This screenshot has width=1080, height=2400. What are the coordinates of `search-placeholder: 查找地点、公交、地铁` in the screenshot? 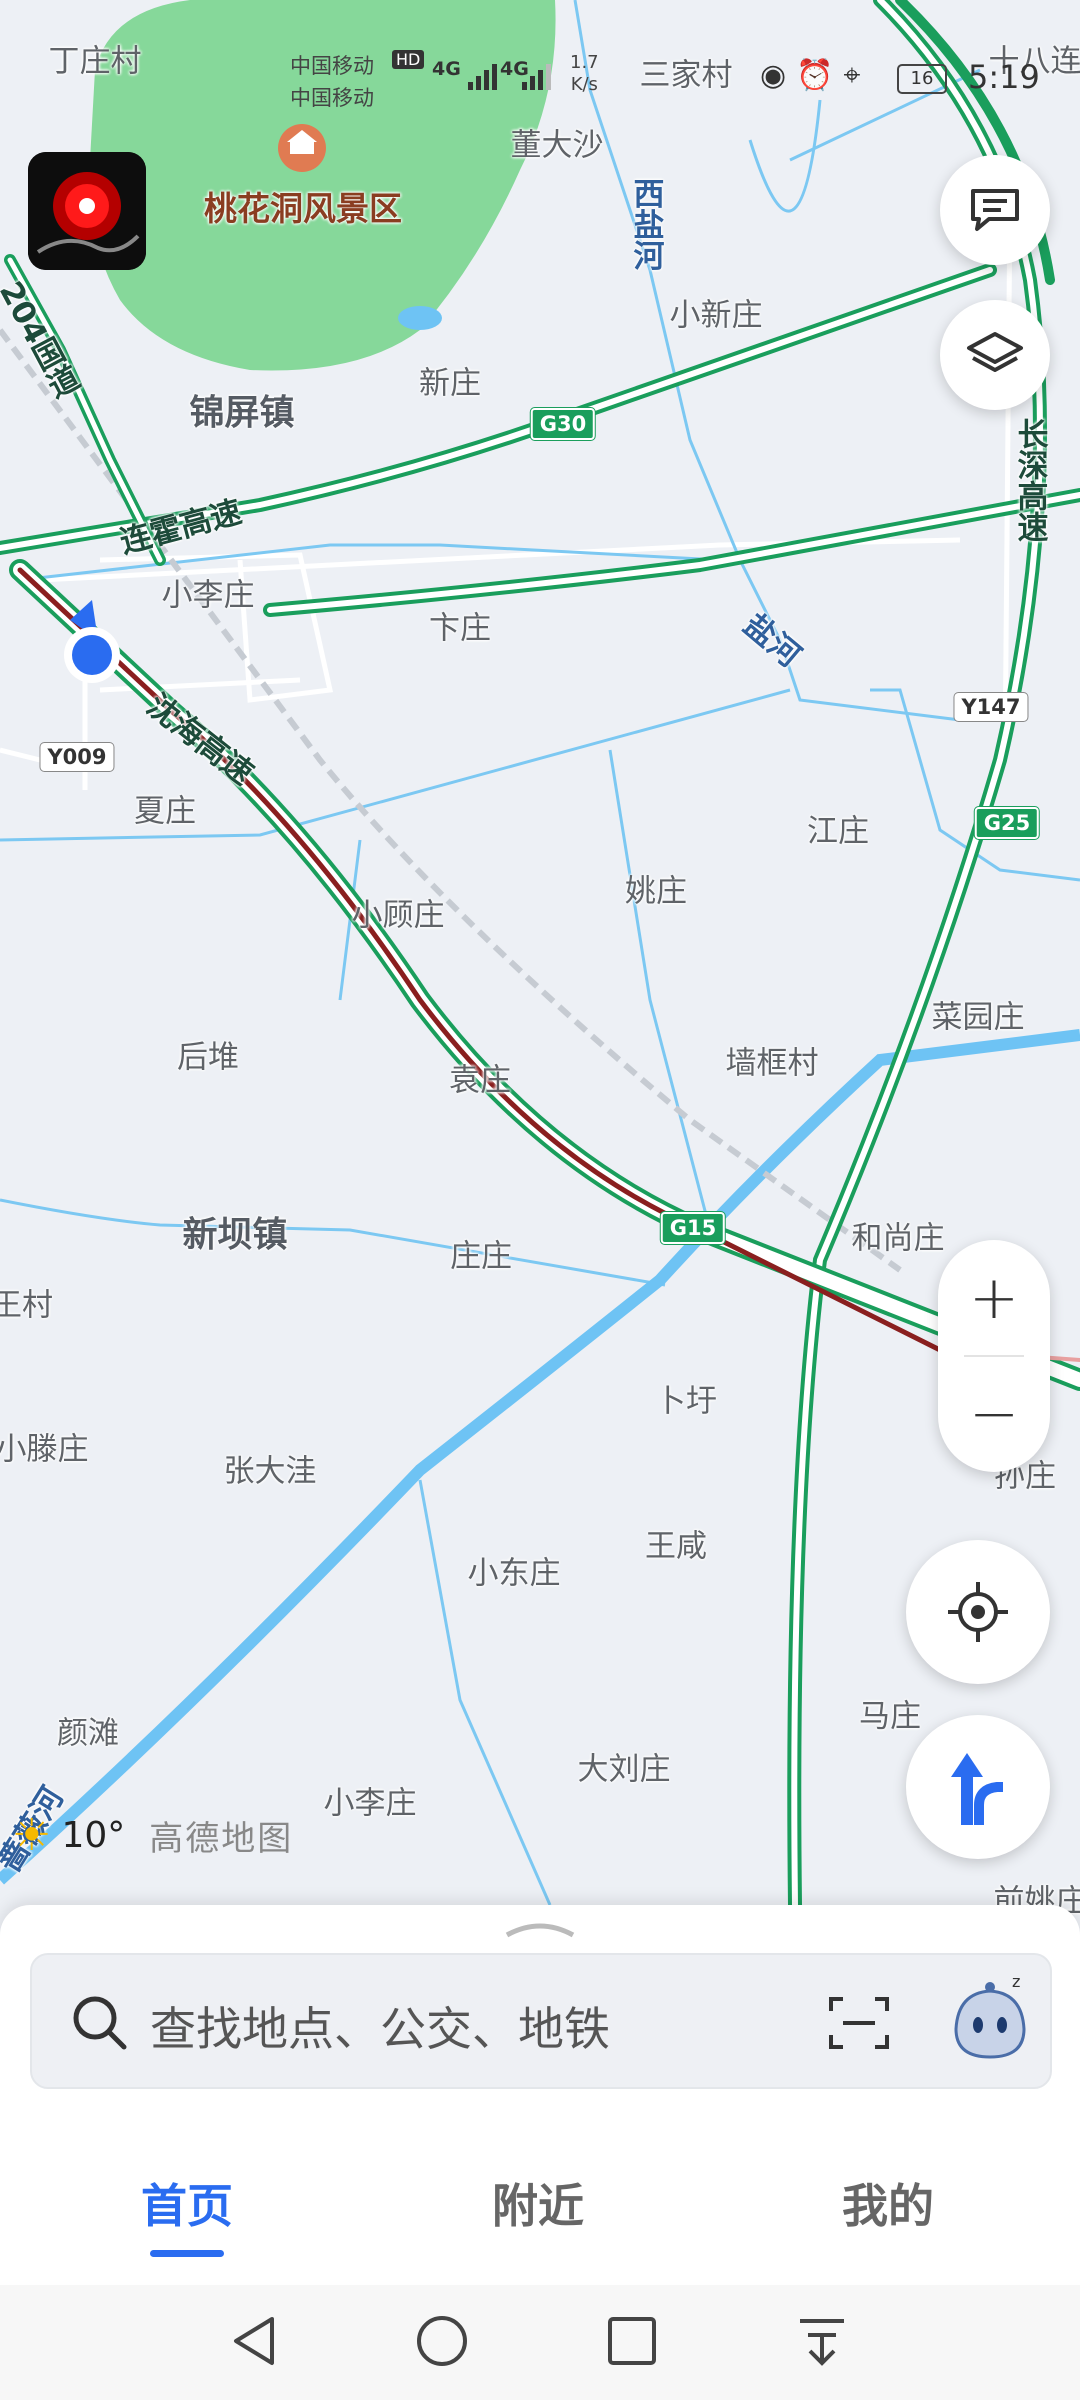 It's located at (380, 2029).